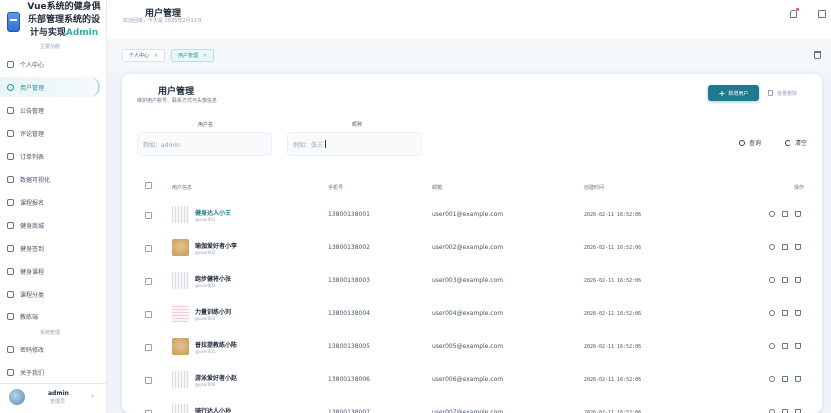 The height and width of the screenshot is (413, 831). I want to click on fullscreen-icon, so click(822, 14).